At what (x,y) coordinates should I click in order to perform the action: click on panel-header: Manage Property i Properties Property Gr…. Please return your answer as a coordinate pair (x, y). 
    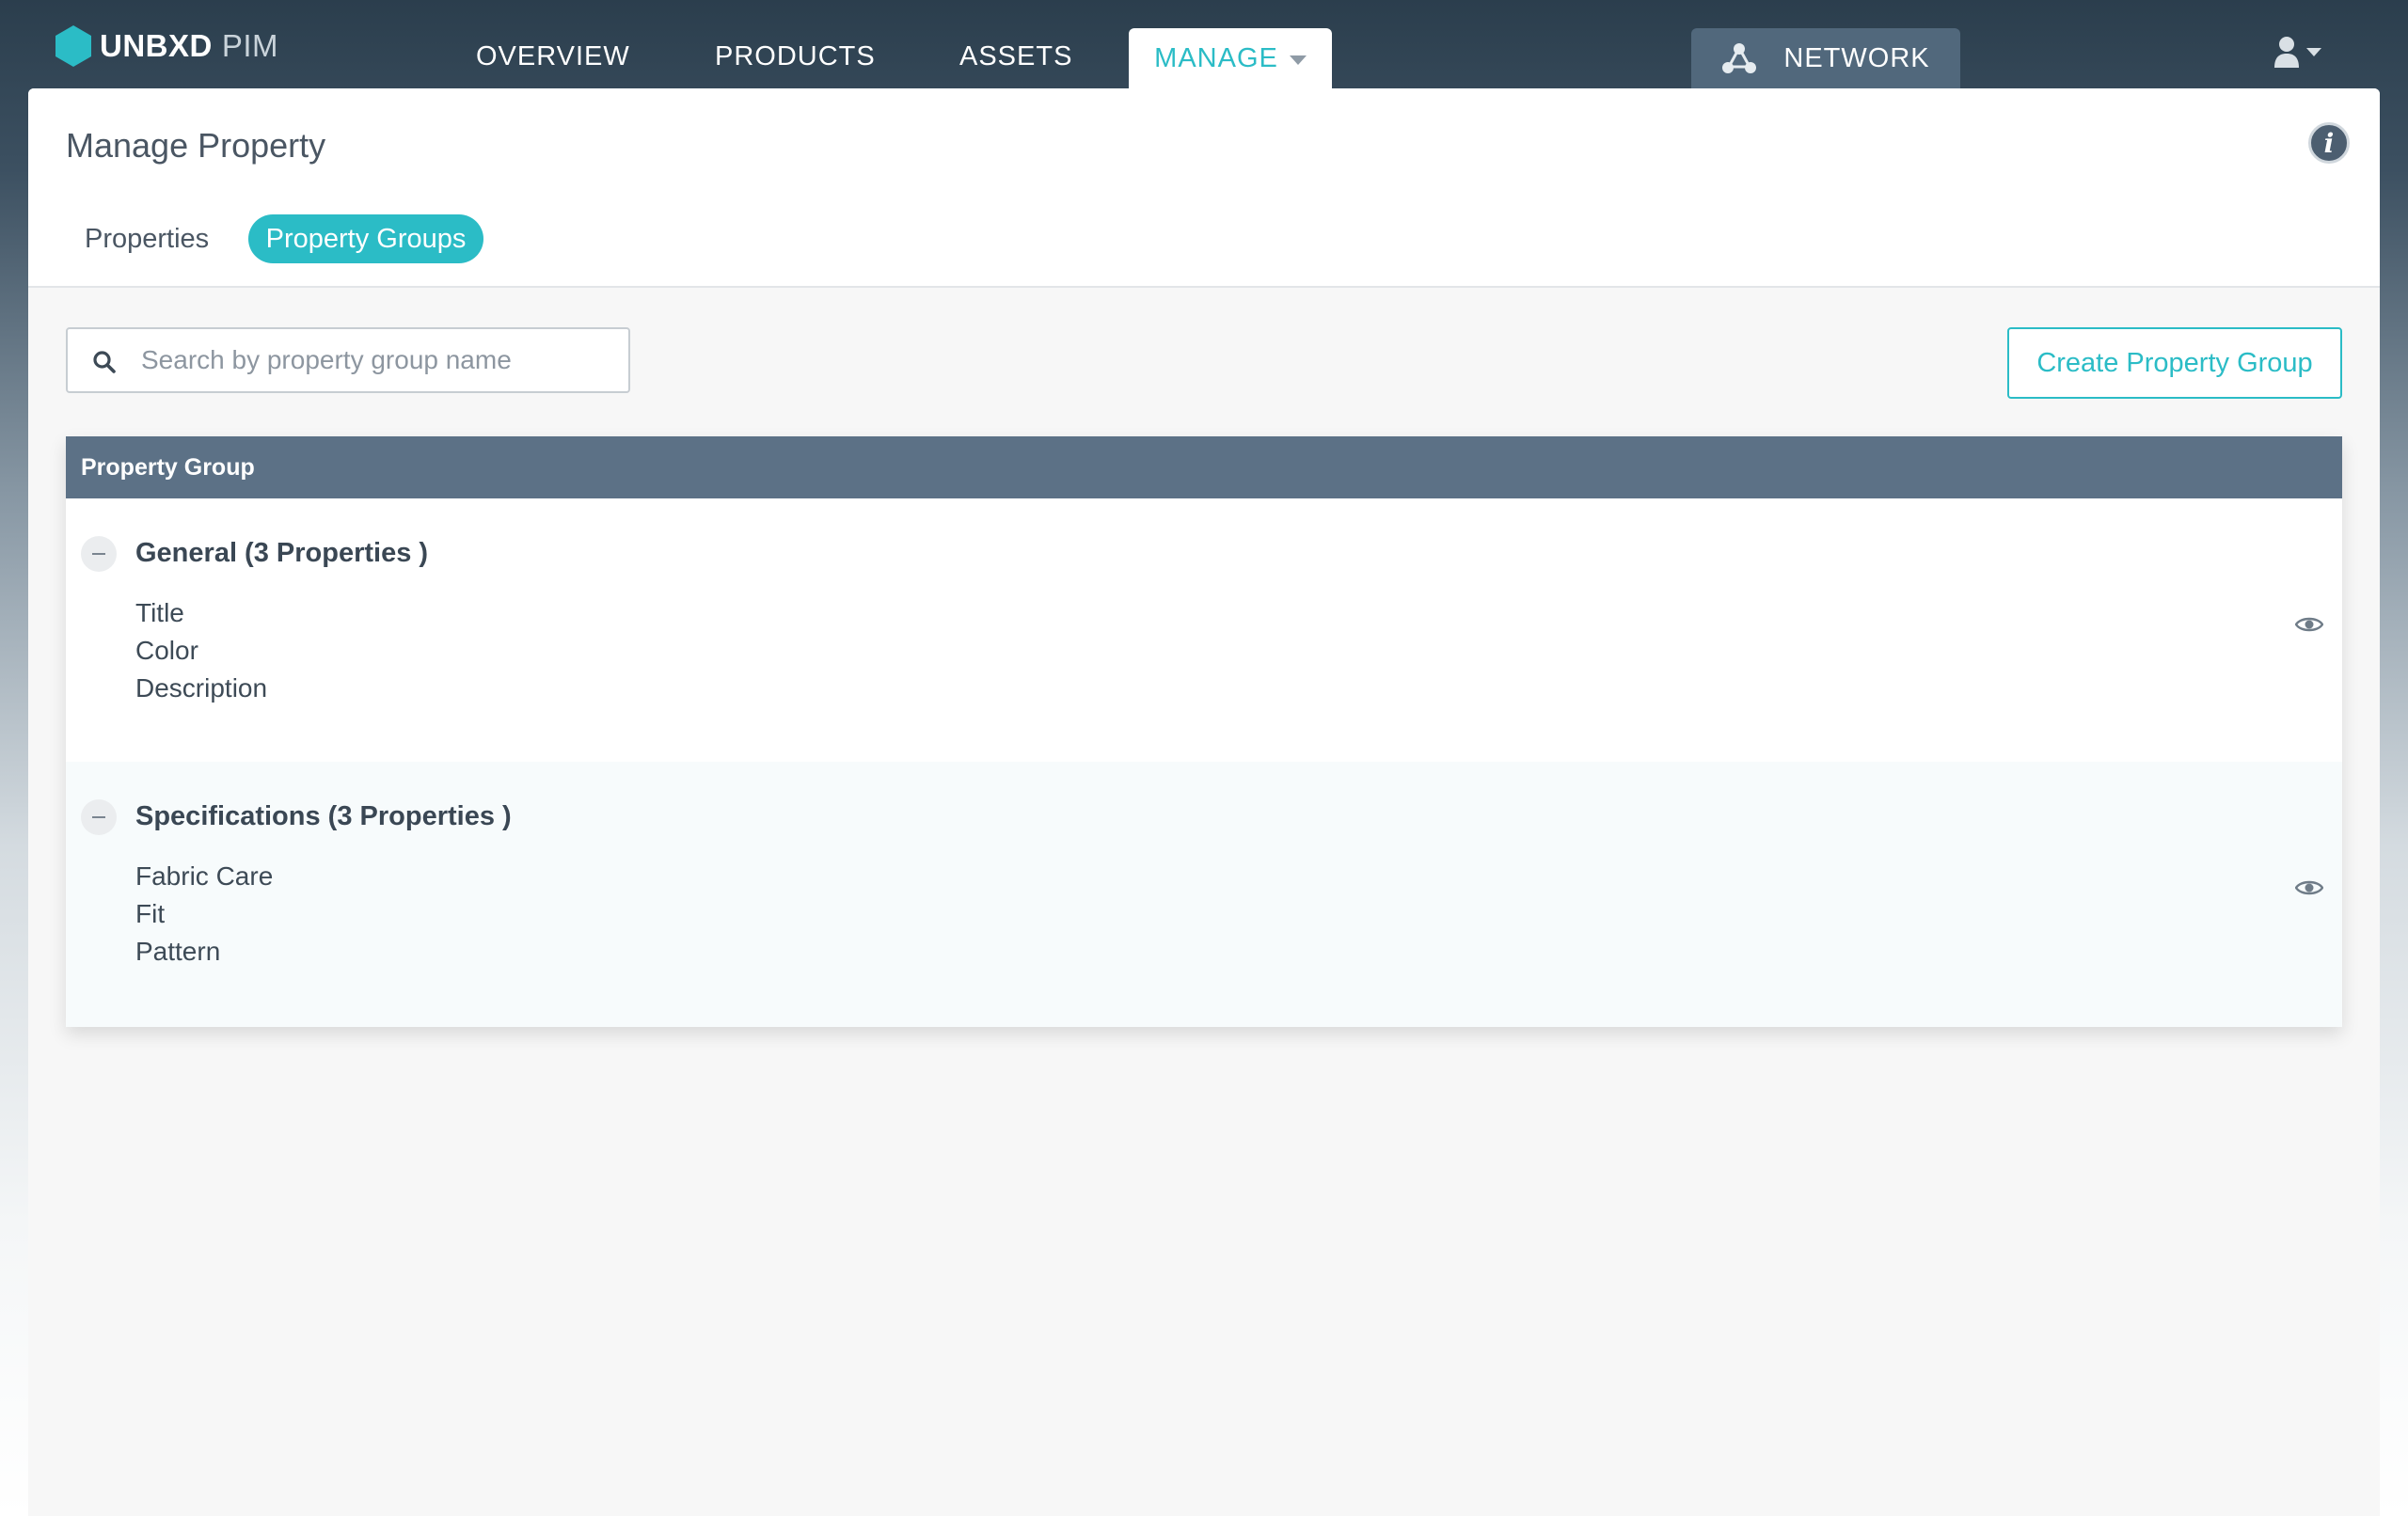
    Looking at the image, I should click on (1204, 188).